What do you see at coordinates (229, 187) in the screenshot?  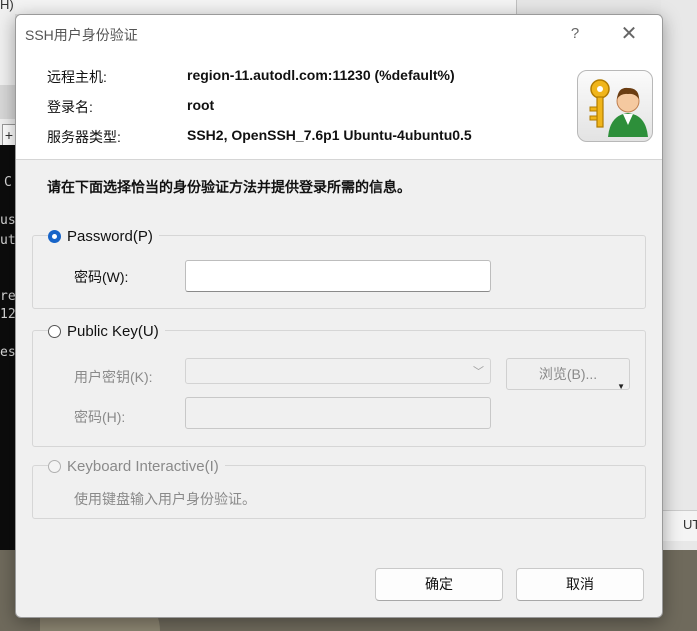 I see `instruction-text: 请在下面选择恰当的身份验证方法并提供登录所需的信息。` at bounding box center [229, 187].